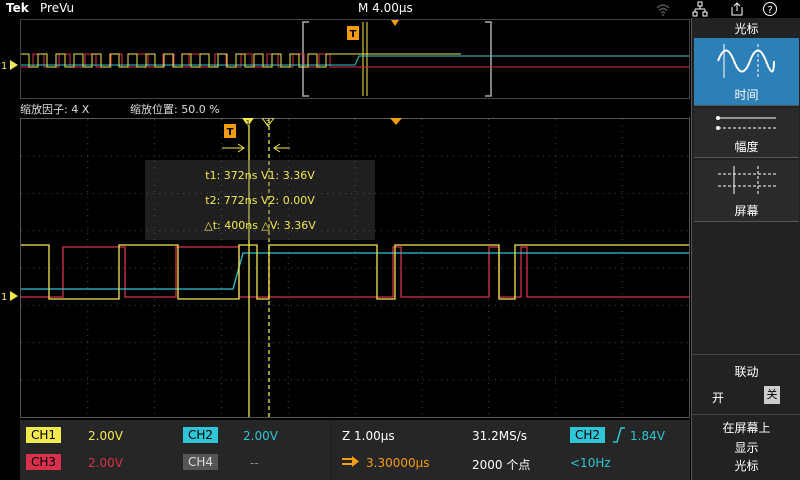 This screenshot has height=480, width=800. Describe the element at coordinates (368, 436) in the screenshot. I see `zoom-scale: Z 1.00µs` at that location.